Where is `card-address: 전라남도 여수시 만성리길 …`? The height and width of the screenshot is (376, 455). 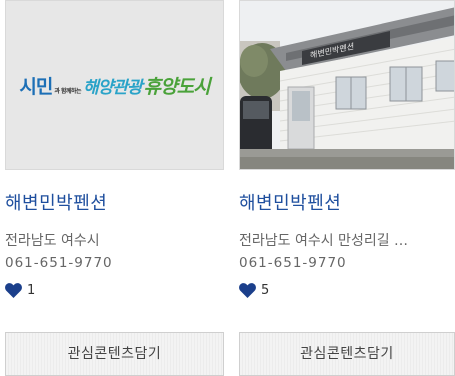
card-address: 전라남도 여수시 만성리길 … is located at coordinates (324, 241).